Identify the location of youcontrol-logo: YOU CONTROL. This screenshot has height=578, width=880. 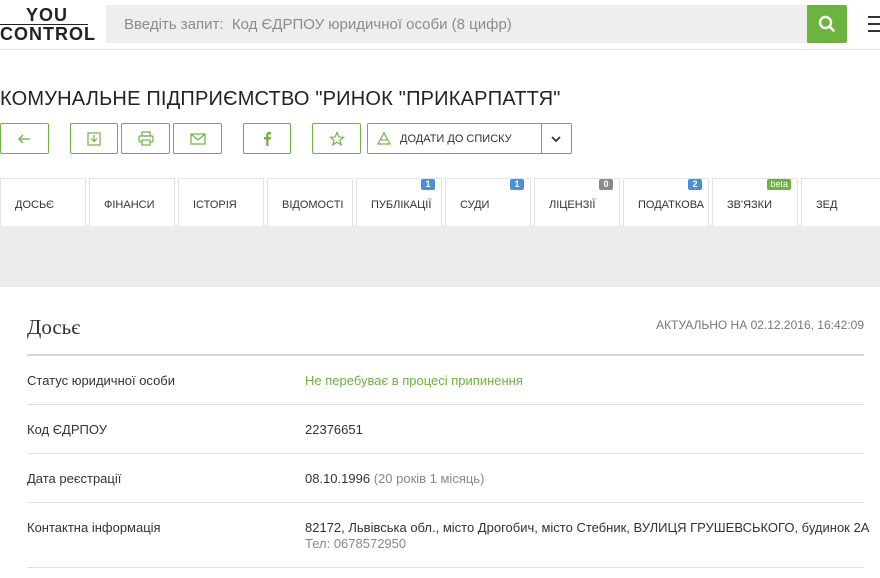
(47, 24).